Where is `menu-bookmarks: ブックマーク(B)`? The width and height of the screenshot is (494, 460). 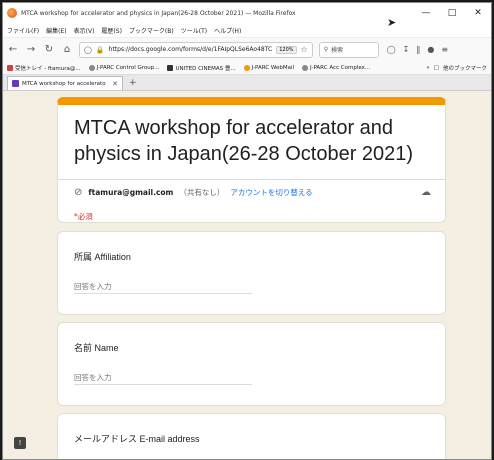 menu-bookmarks: ブックマーク(B) is located at coordinates (151, 30).